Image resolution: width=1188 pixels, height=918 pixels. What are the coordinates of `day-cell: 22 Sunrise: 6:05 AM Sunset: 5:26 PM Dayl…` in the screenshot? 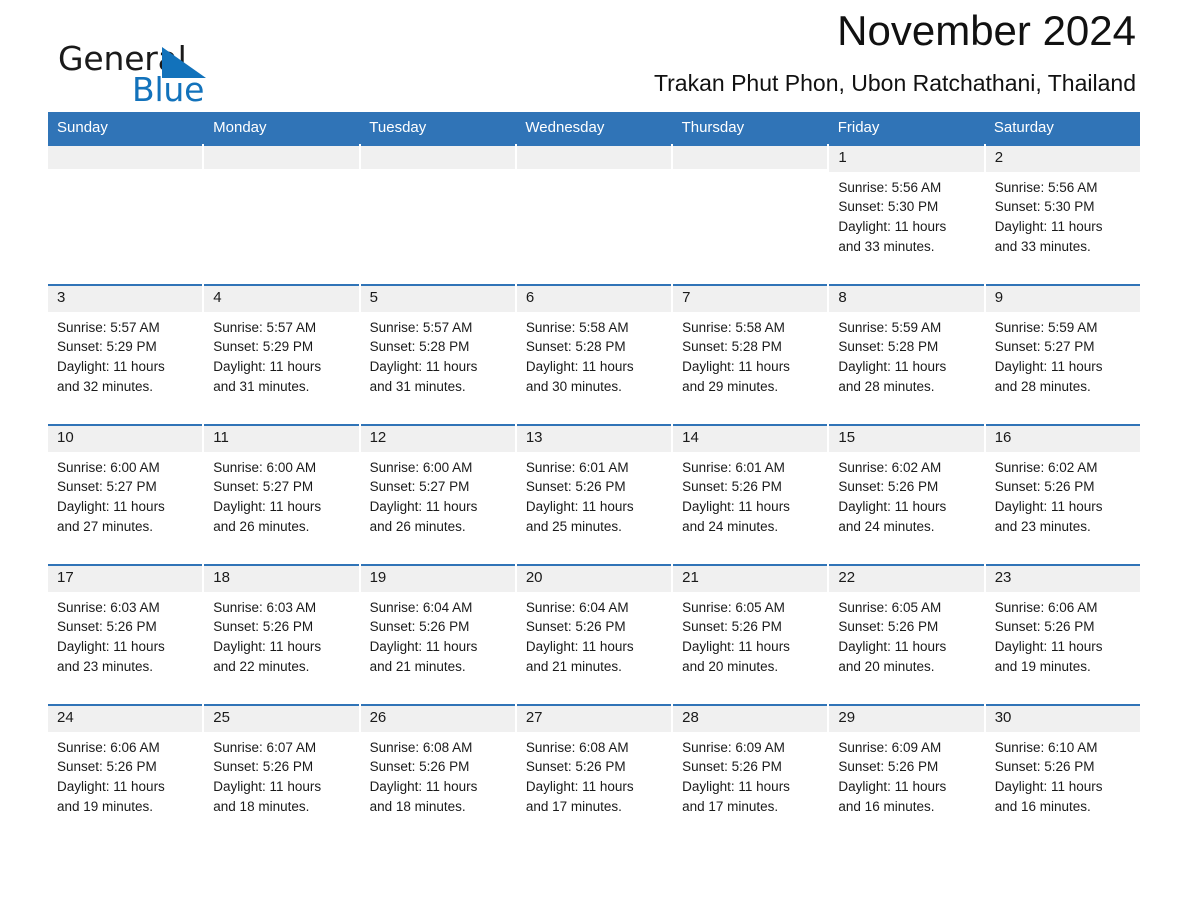 It's located at (906, 629).